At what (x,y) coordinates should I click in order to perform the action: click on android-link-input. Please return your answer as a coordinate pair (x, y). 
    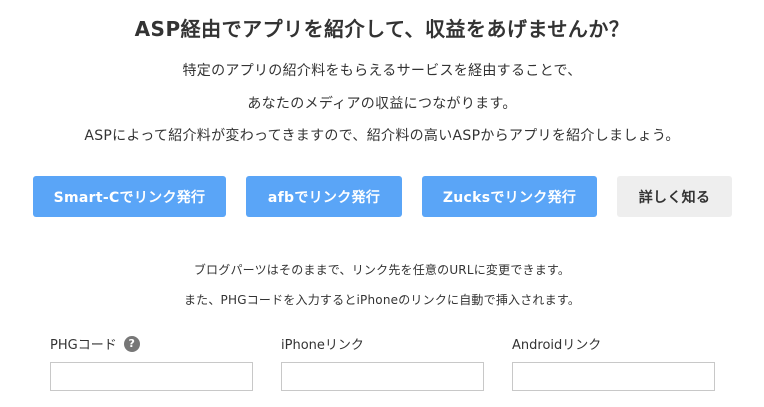
    Looking at the image, I should click on (613, 376).